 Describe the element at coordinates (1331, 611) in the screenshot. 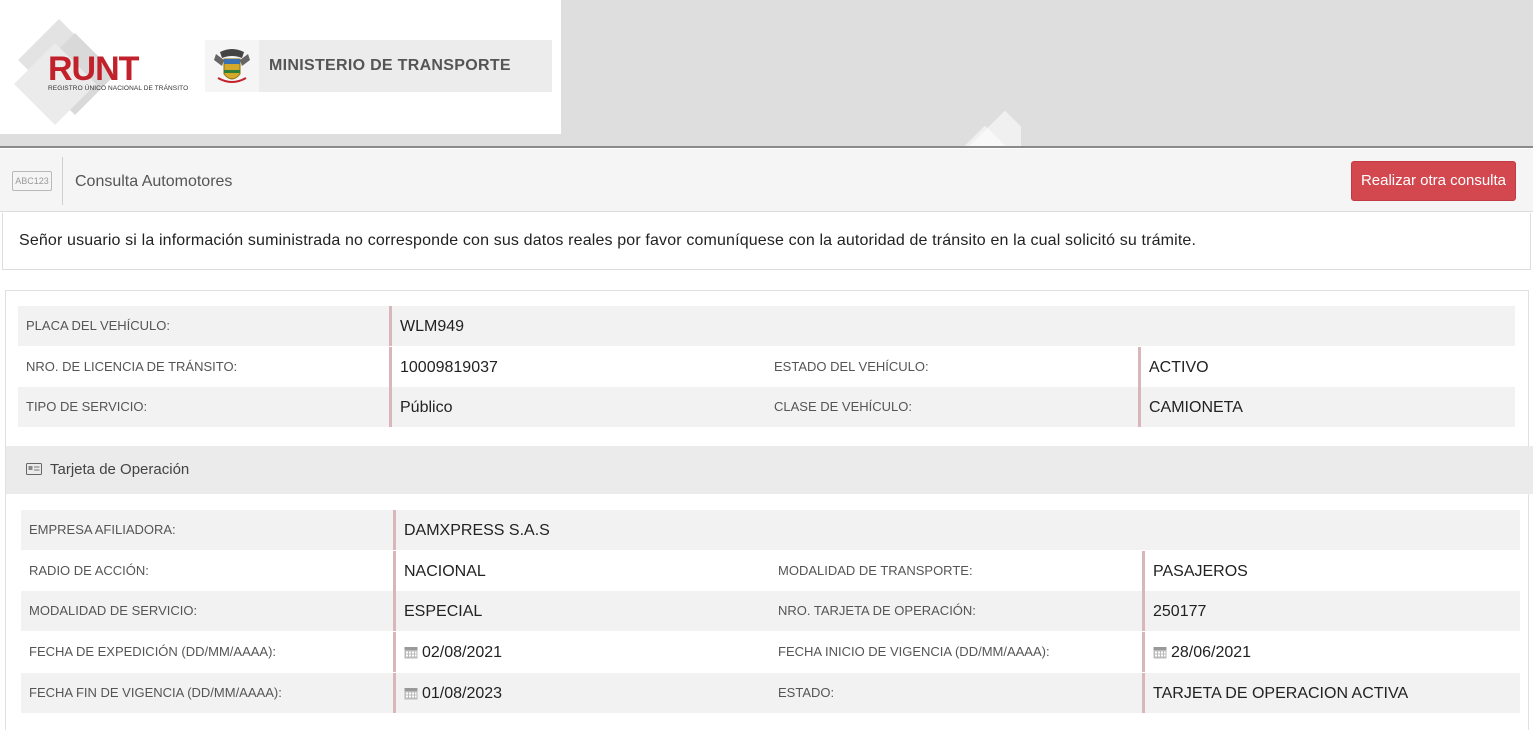

I see `card-number-cell: 250177` at that location.